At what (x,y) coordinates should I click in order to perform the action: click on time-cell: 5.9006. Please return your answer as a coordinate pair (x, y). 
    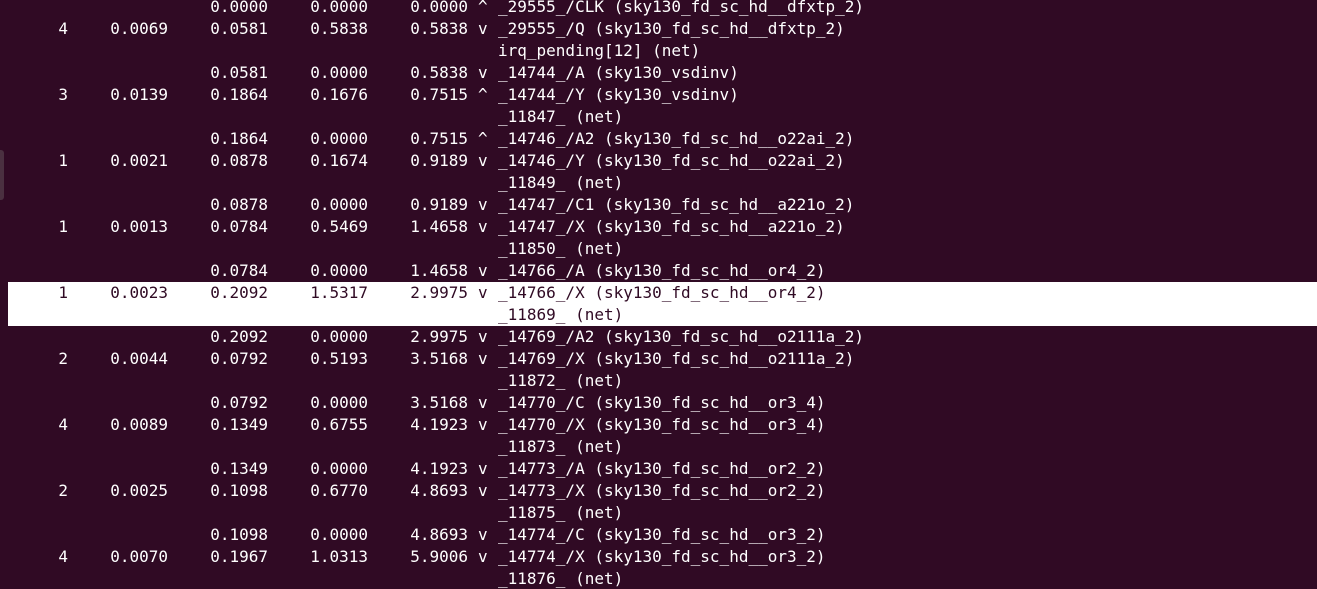
    Looking at the image, I should click on (439, 556).